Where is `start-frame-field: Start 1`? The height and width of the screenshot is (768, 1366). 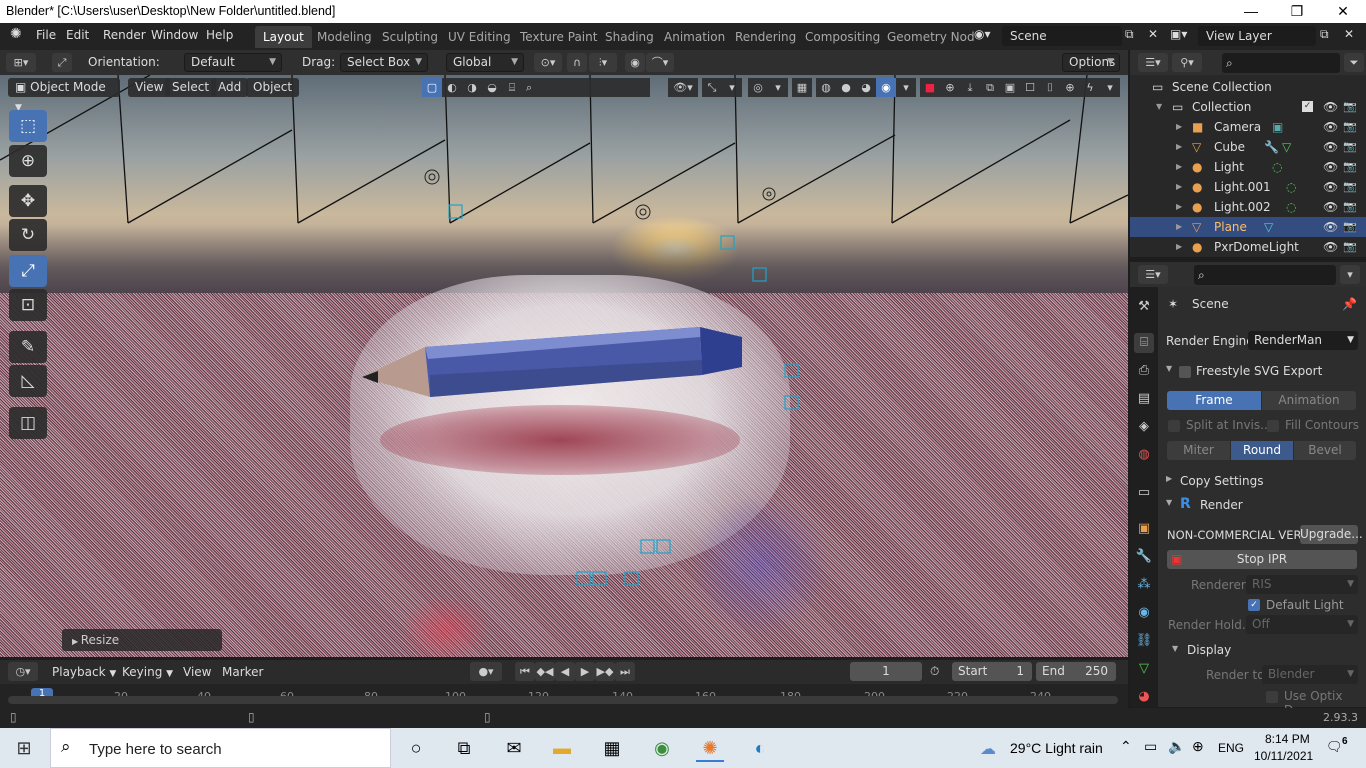
start-frame-field: Start 1 is located at coordinates (992, 671).